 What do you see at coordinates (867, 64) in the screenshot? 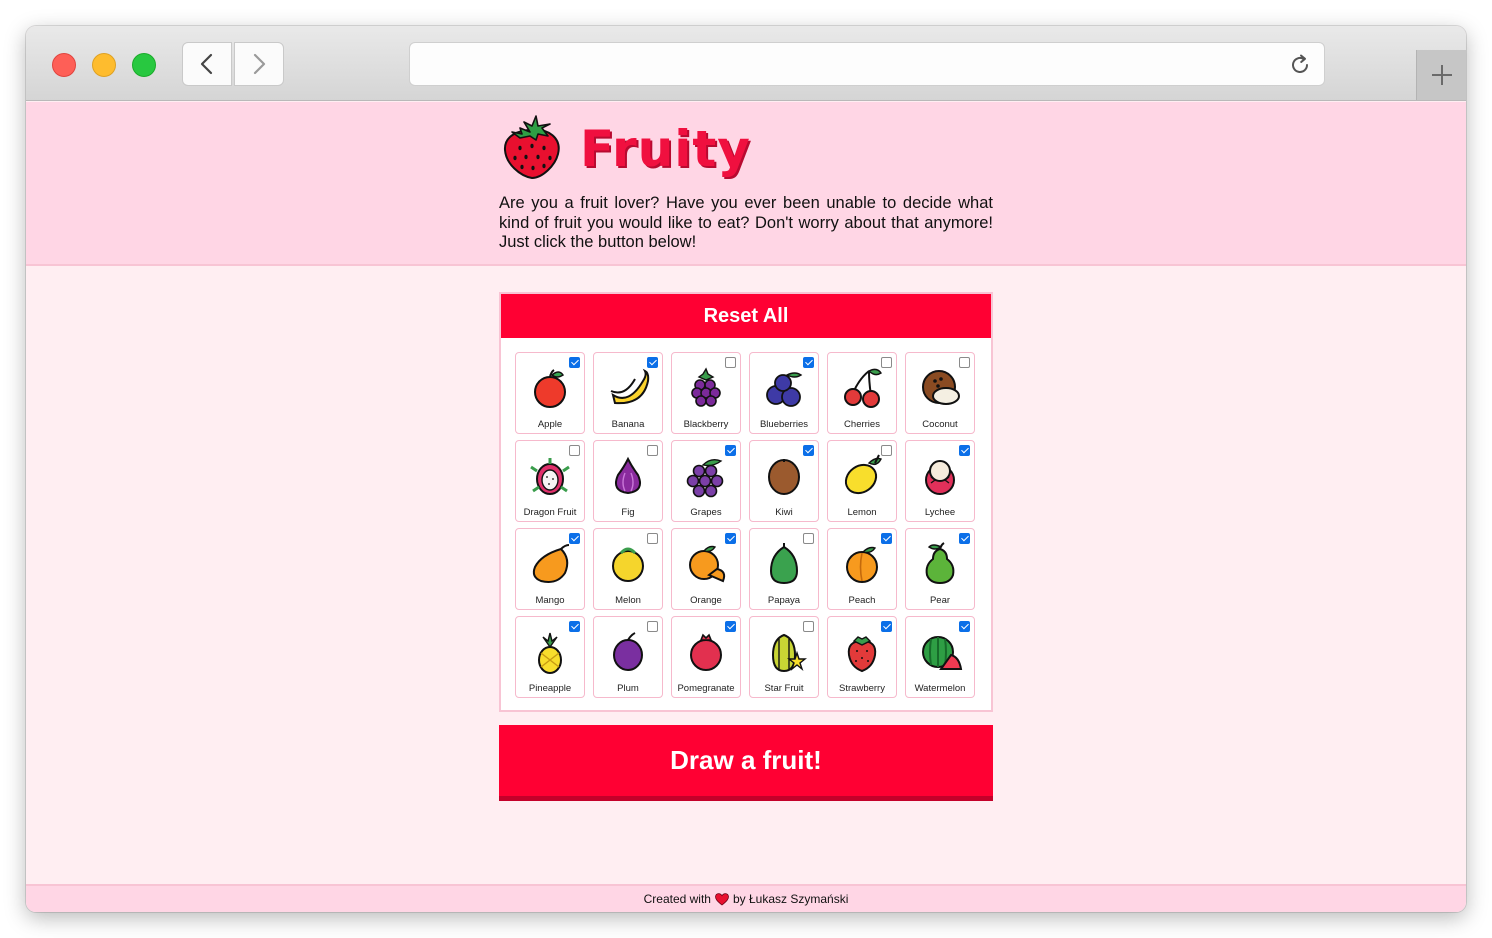
I see `address-bar` at bounding box center [867, 64].